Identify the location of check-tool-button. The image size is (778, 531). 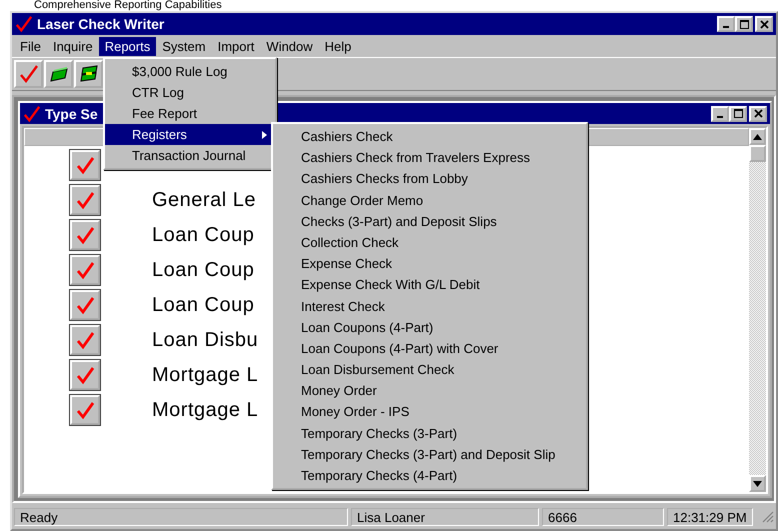
(28, 74).